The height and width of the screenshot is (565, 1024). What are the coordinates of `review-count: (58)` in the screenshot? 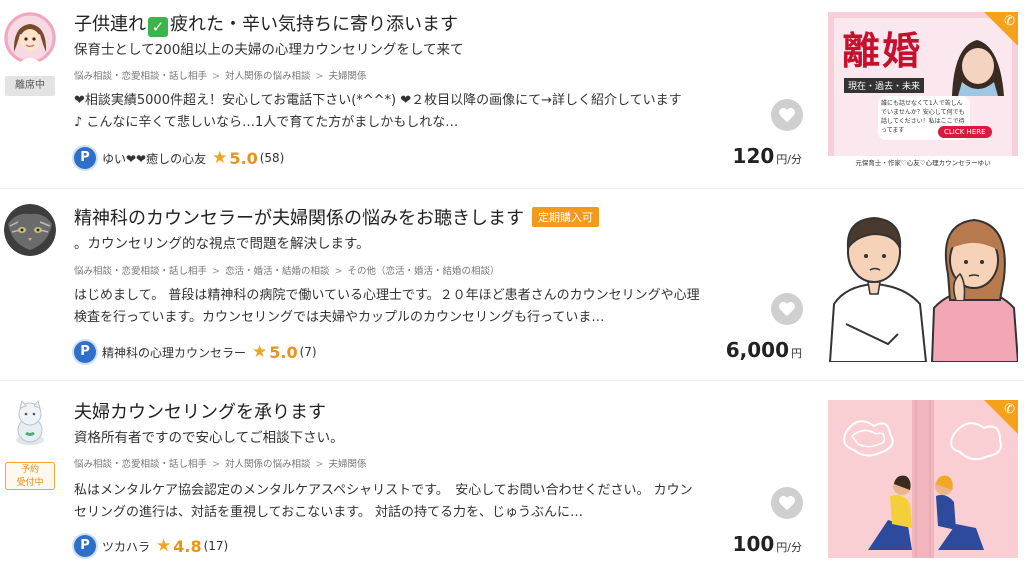 It's located at (272, 158).